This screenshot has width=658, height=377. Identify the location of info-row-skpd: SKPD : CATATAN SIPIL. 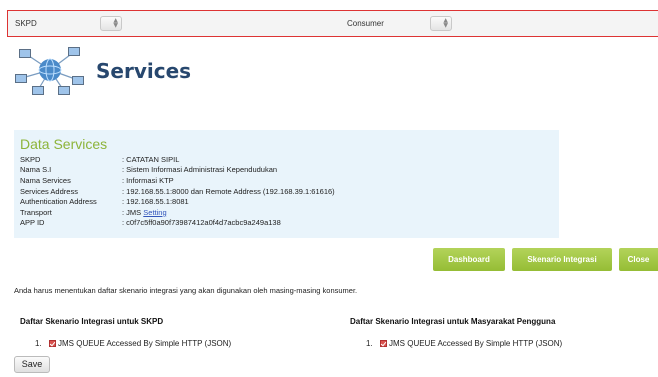
(177, 159).